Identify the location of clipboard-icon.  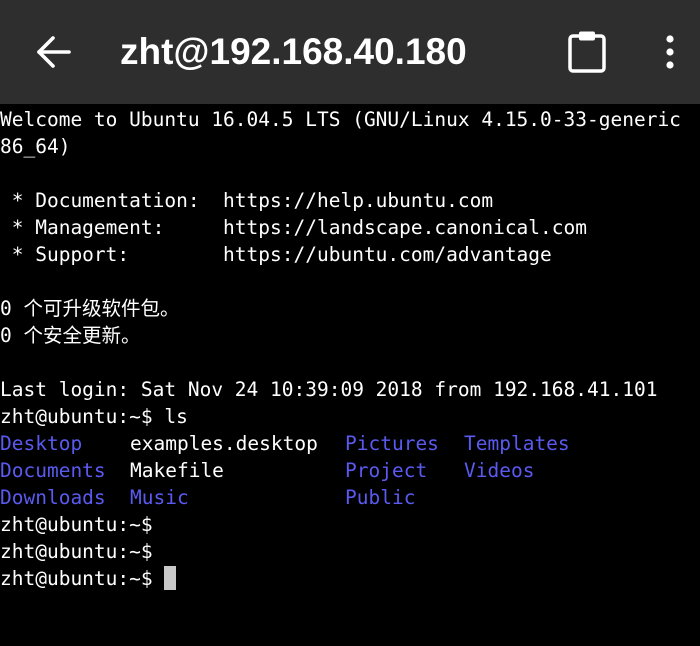
(587, 52).